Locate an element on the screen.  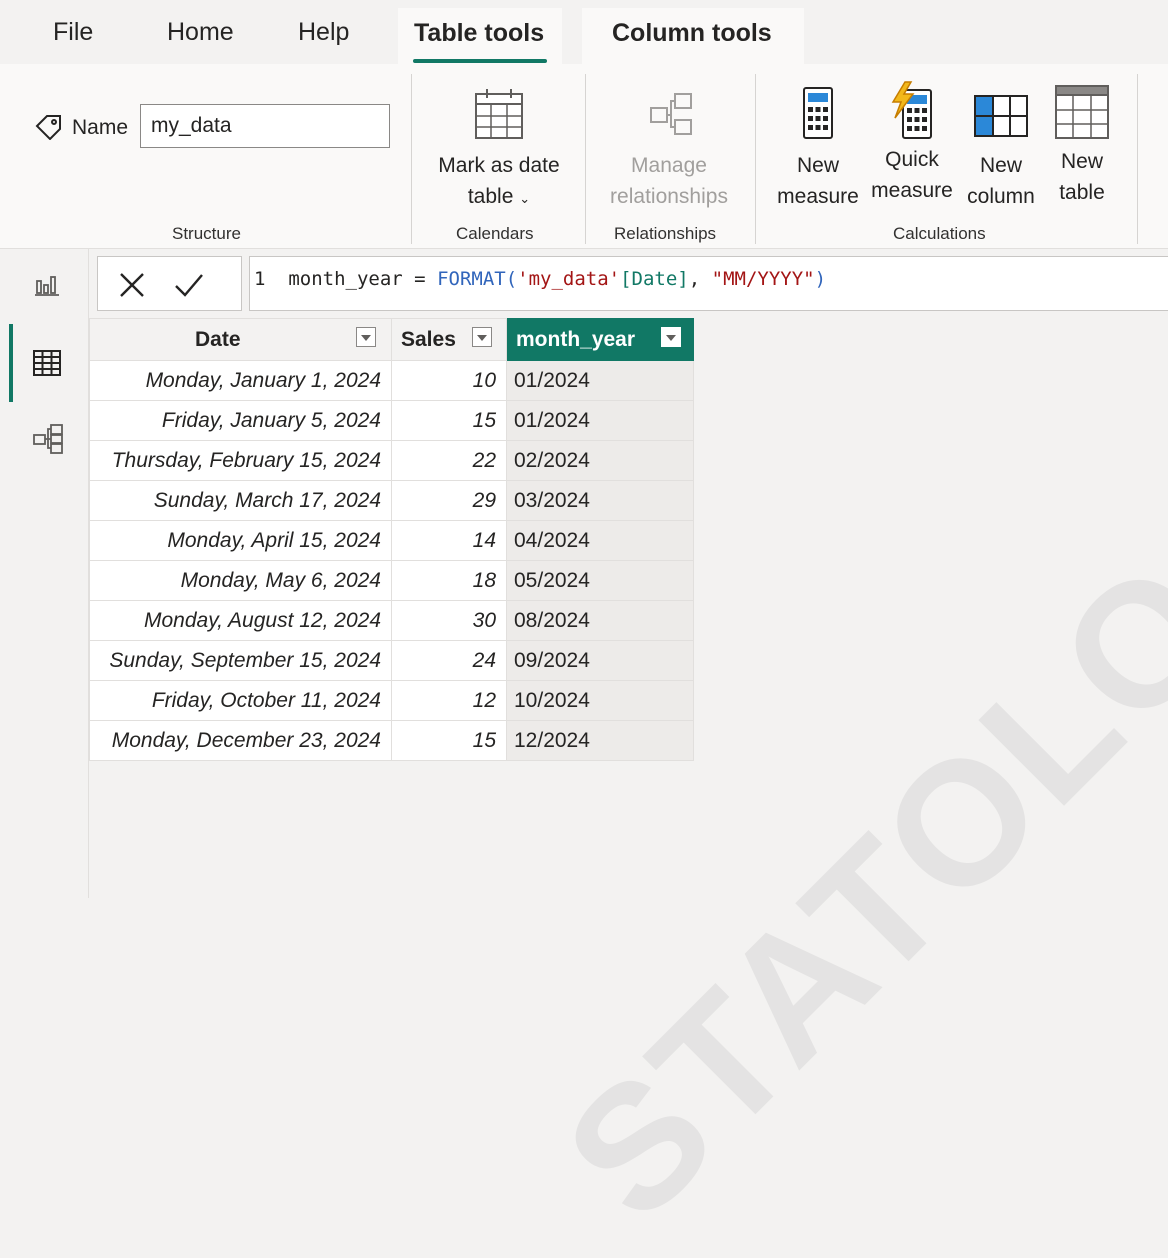
cell-month-year: 08/2024 is located at coordinates (600, 620).